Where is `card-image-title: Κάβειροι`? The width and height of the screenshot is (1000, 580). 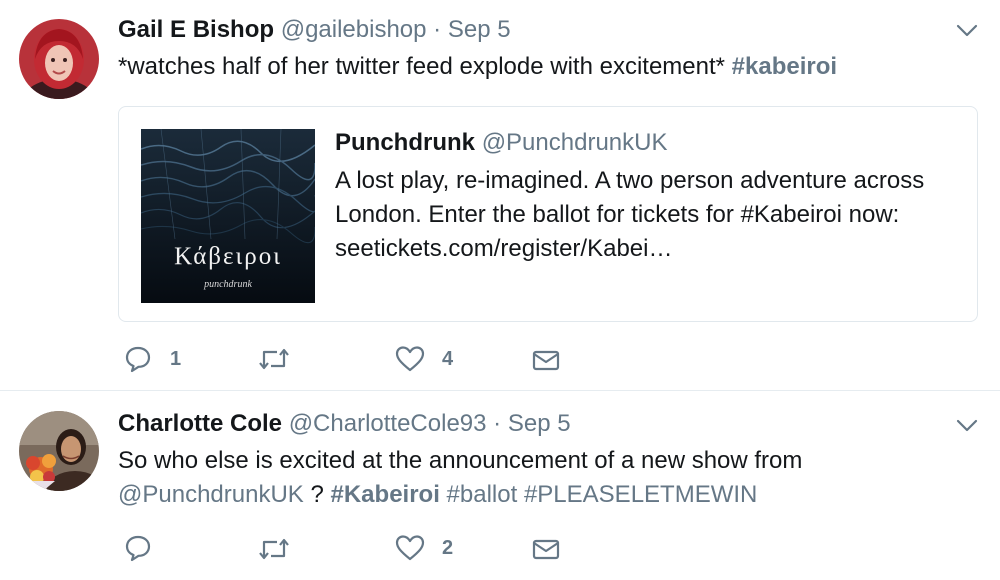 card-image-title: Κάβειροι is located at coordinates (228, 256).